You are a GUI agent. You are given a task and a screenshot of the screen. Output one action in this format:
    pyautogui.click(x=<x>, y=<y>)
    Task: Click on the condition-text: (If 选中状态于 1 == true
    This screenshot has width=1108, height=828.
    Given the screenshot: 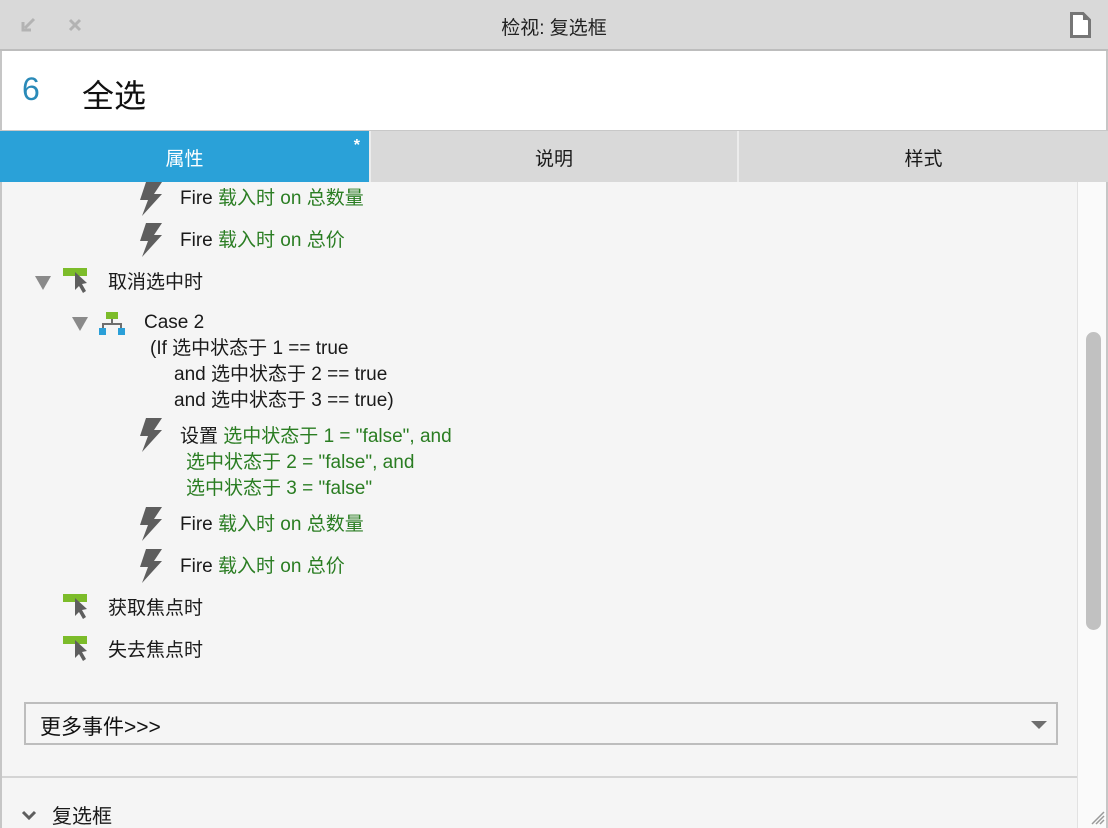 What is the action you would take?
    pyautogui.click(x=249, y=348)
    